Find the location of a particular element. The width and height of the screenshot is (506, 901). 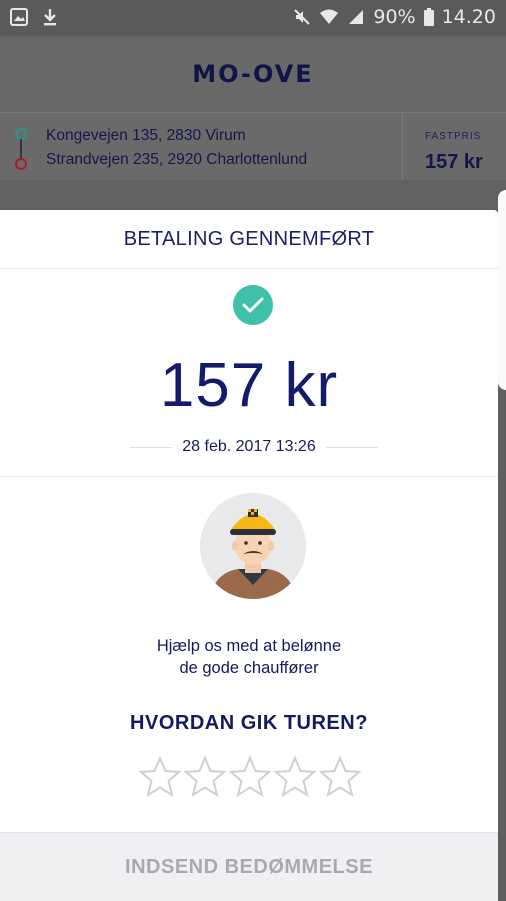

download-icon is located at coordinates (50, 17).